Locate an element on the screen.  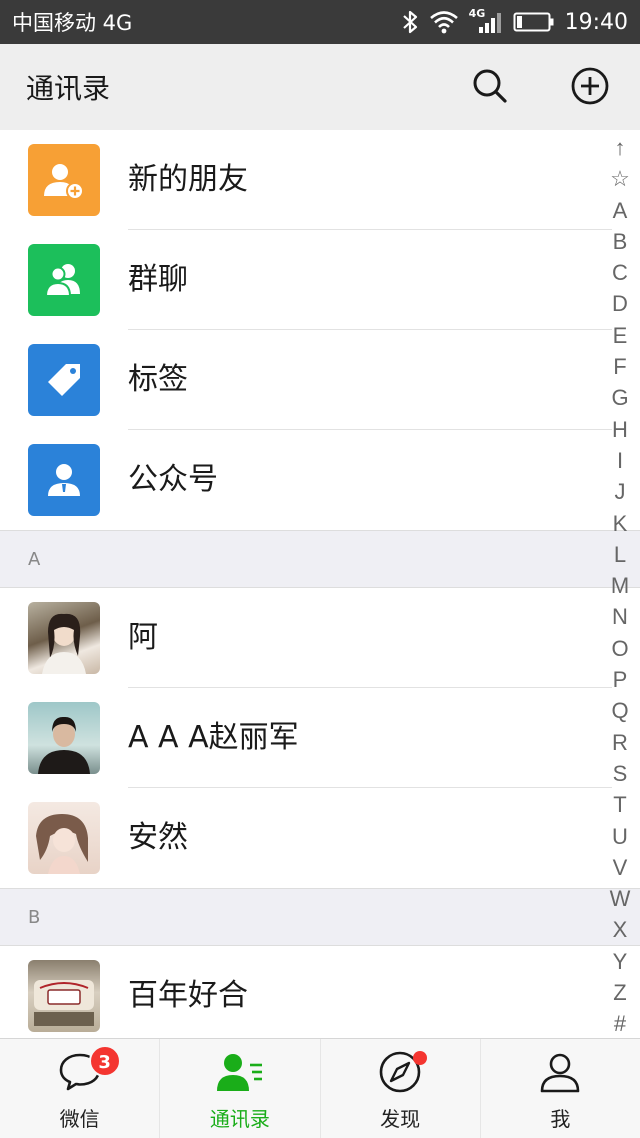
tab-label: 我 is located at coordinates (560, 1119).